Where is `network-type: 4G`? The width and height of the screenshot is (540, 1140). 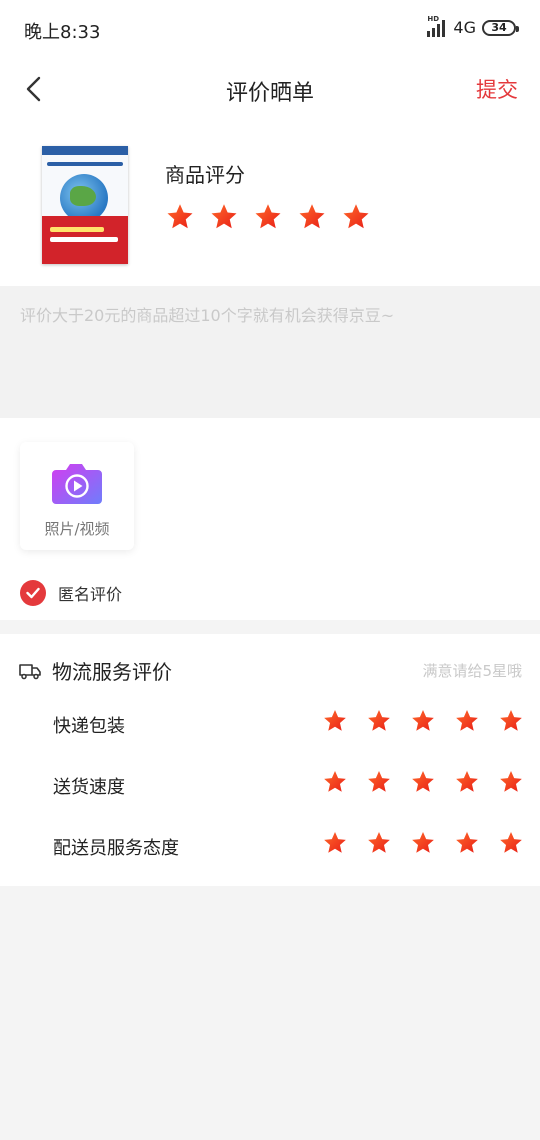 network-type: 4G is located at coordinates (464, 27).